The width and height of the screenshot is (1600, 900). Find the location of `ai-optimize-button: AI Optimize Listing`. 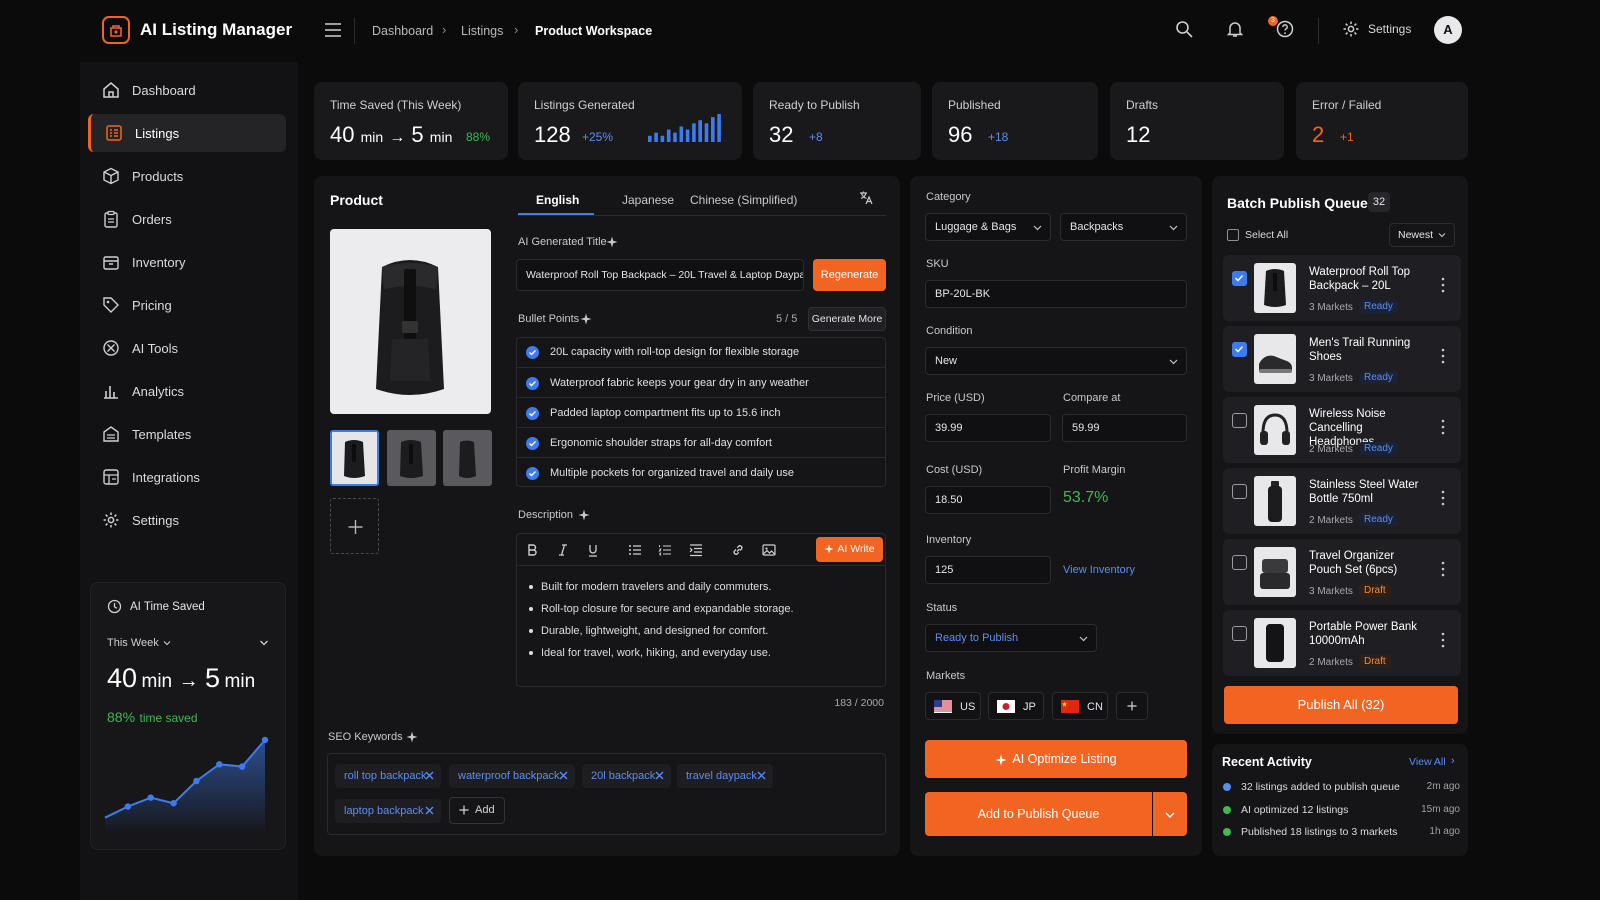

ai-optimize-button: AI Optimize Listing is located at coordinates (1056, 759).